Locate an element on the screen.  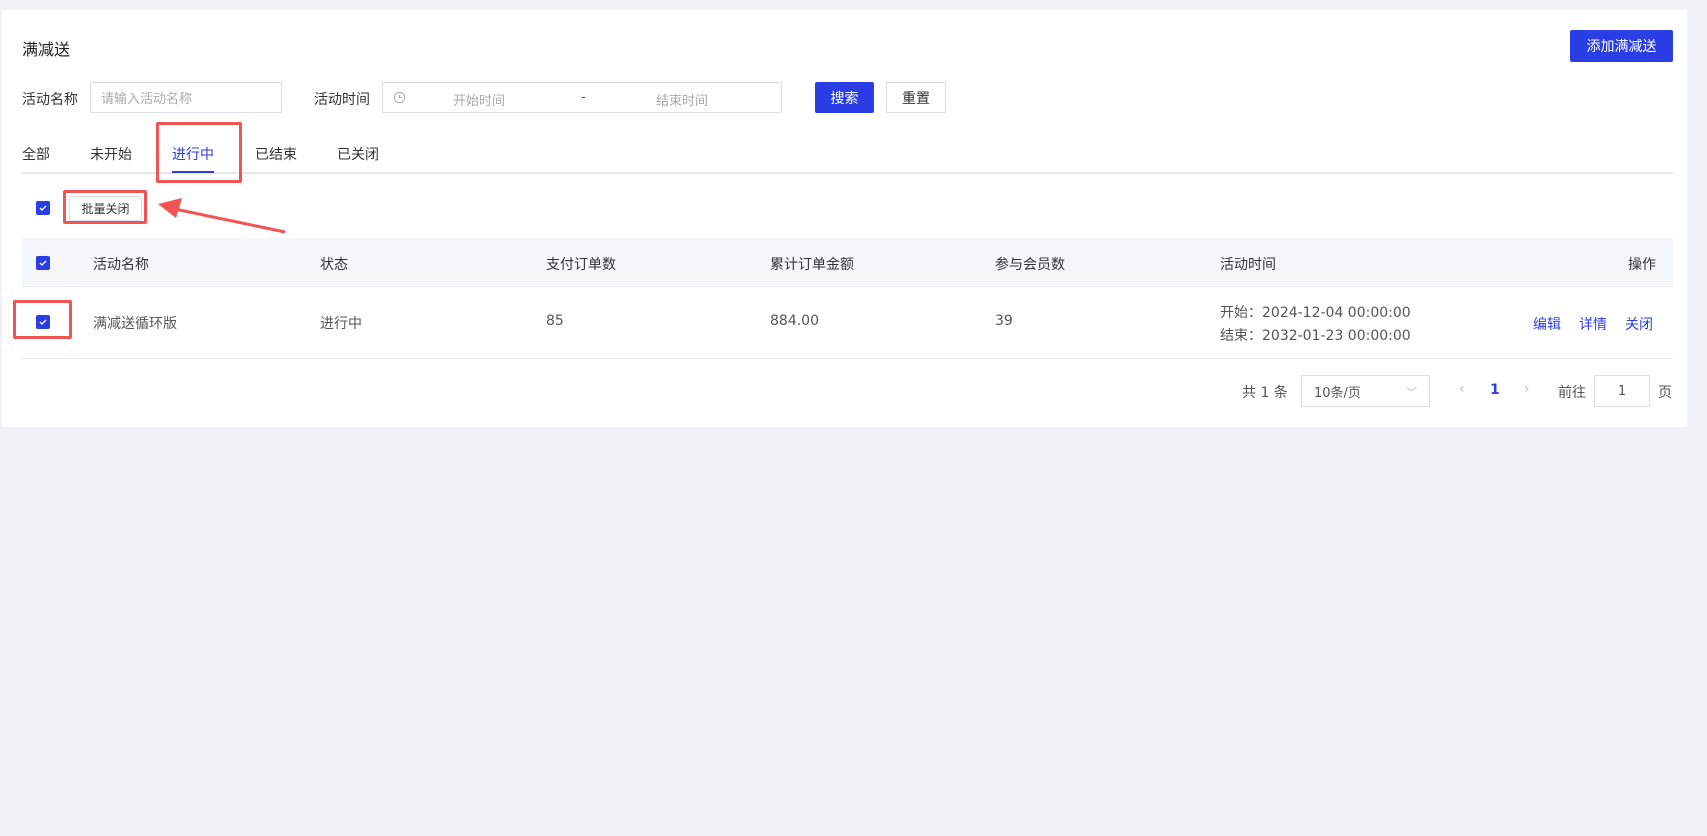
table-row is located at coordinates (847, 323).